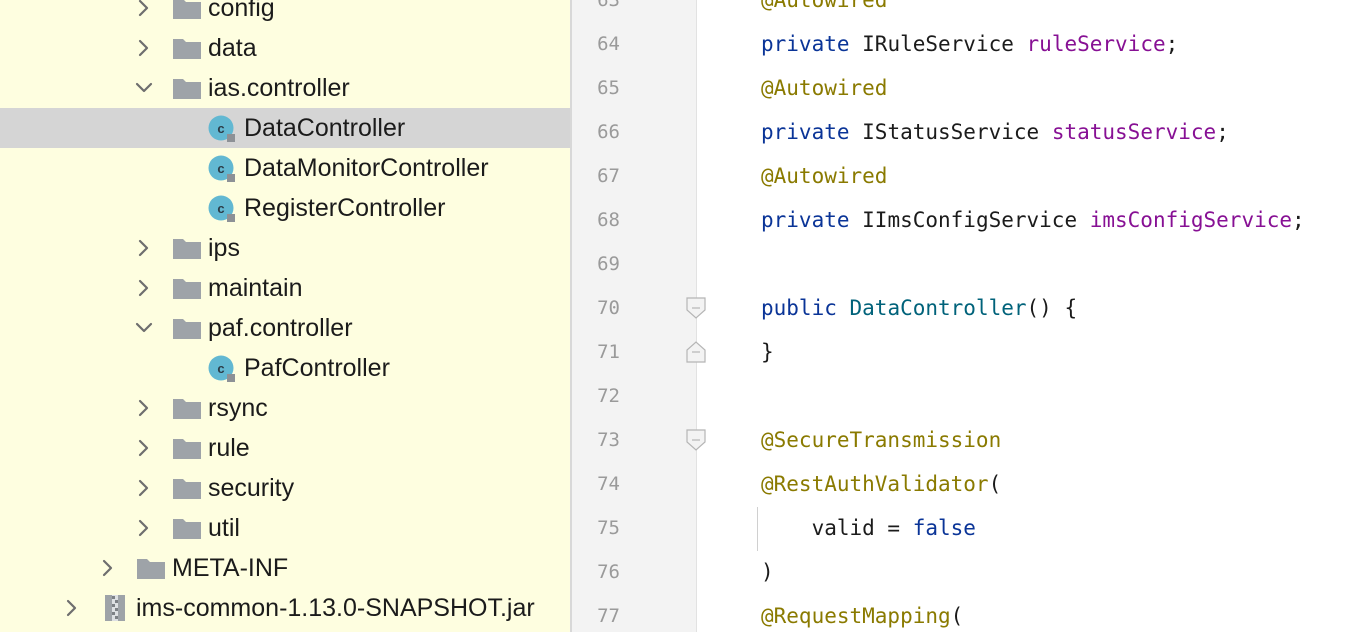 This screenshot has height=638, width=1366. Describe the element at coordinates (280, 328) in the screenshot. I see `tree-item-label: paf.controller` at that location.